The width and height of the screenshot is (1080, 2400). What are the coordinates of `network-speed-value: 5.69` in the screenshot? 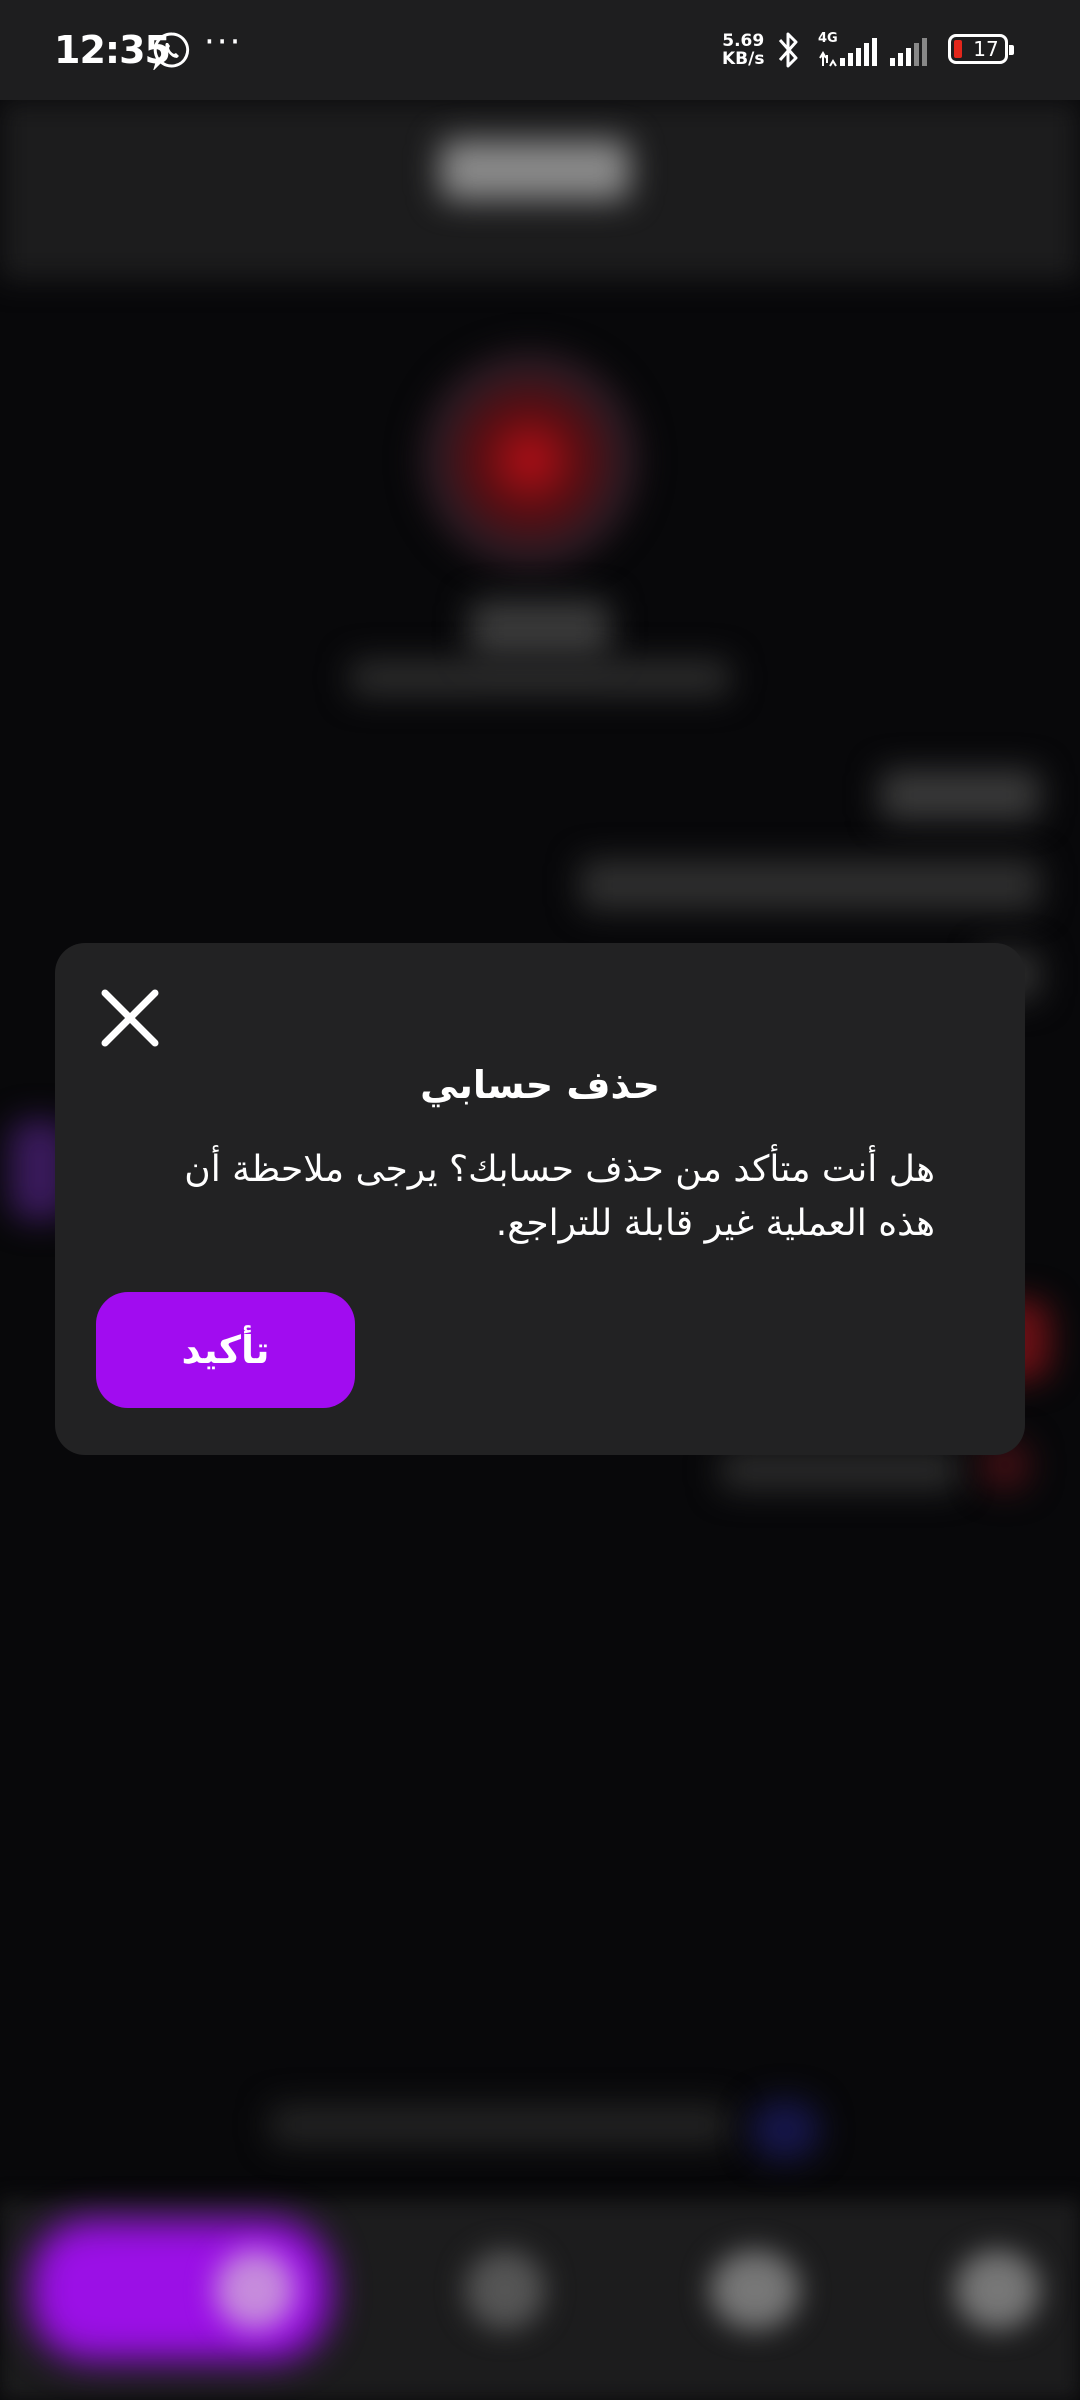 It's located at (743, 41).